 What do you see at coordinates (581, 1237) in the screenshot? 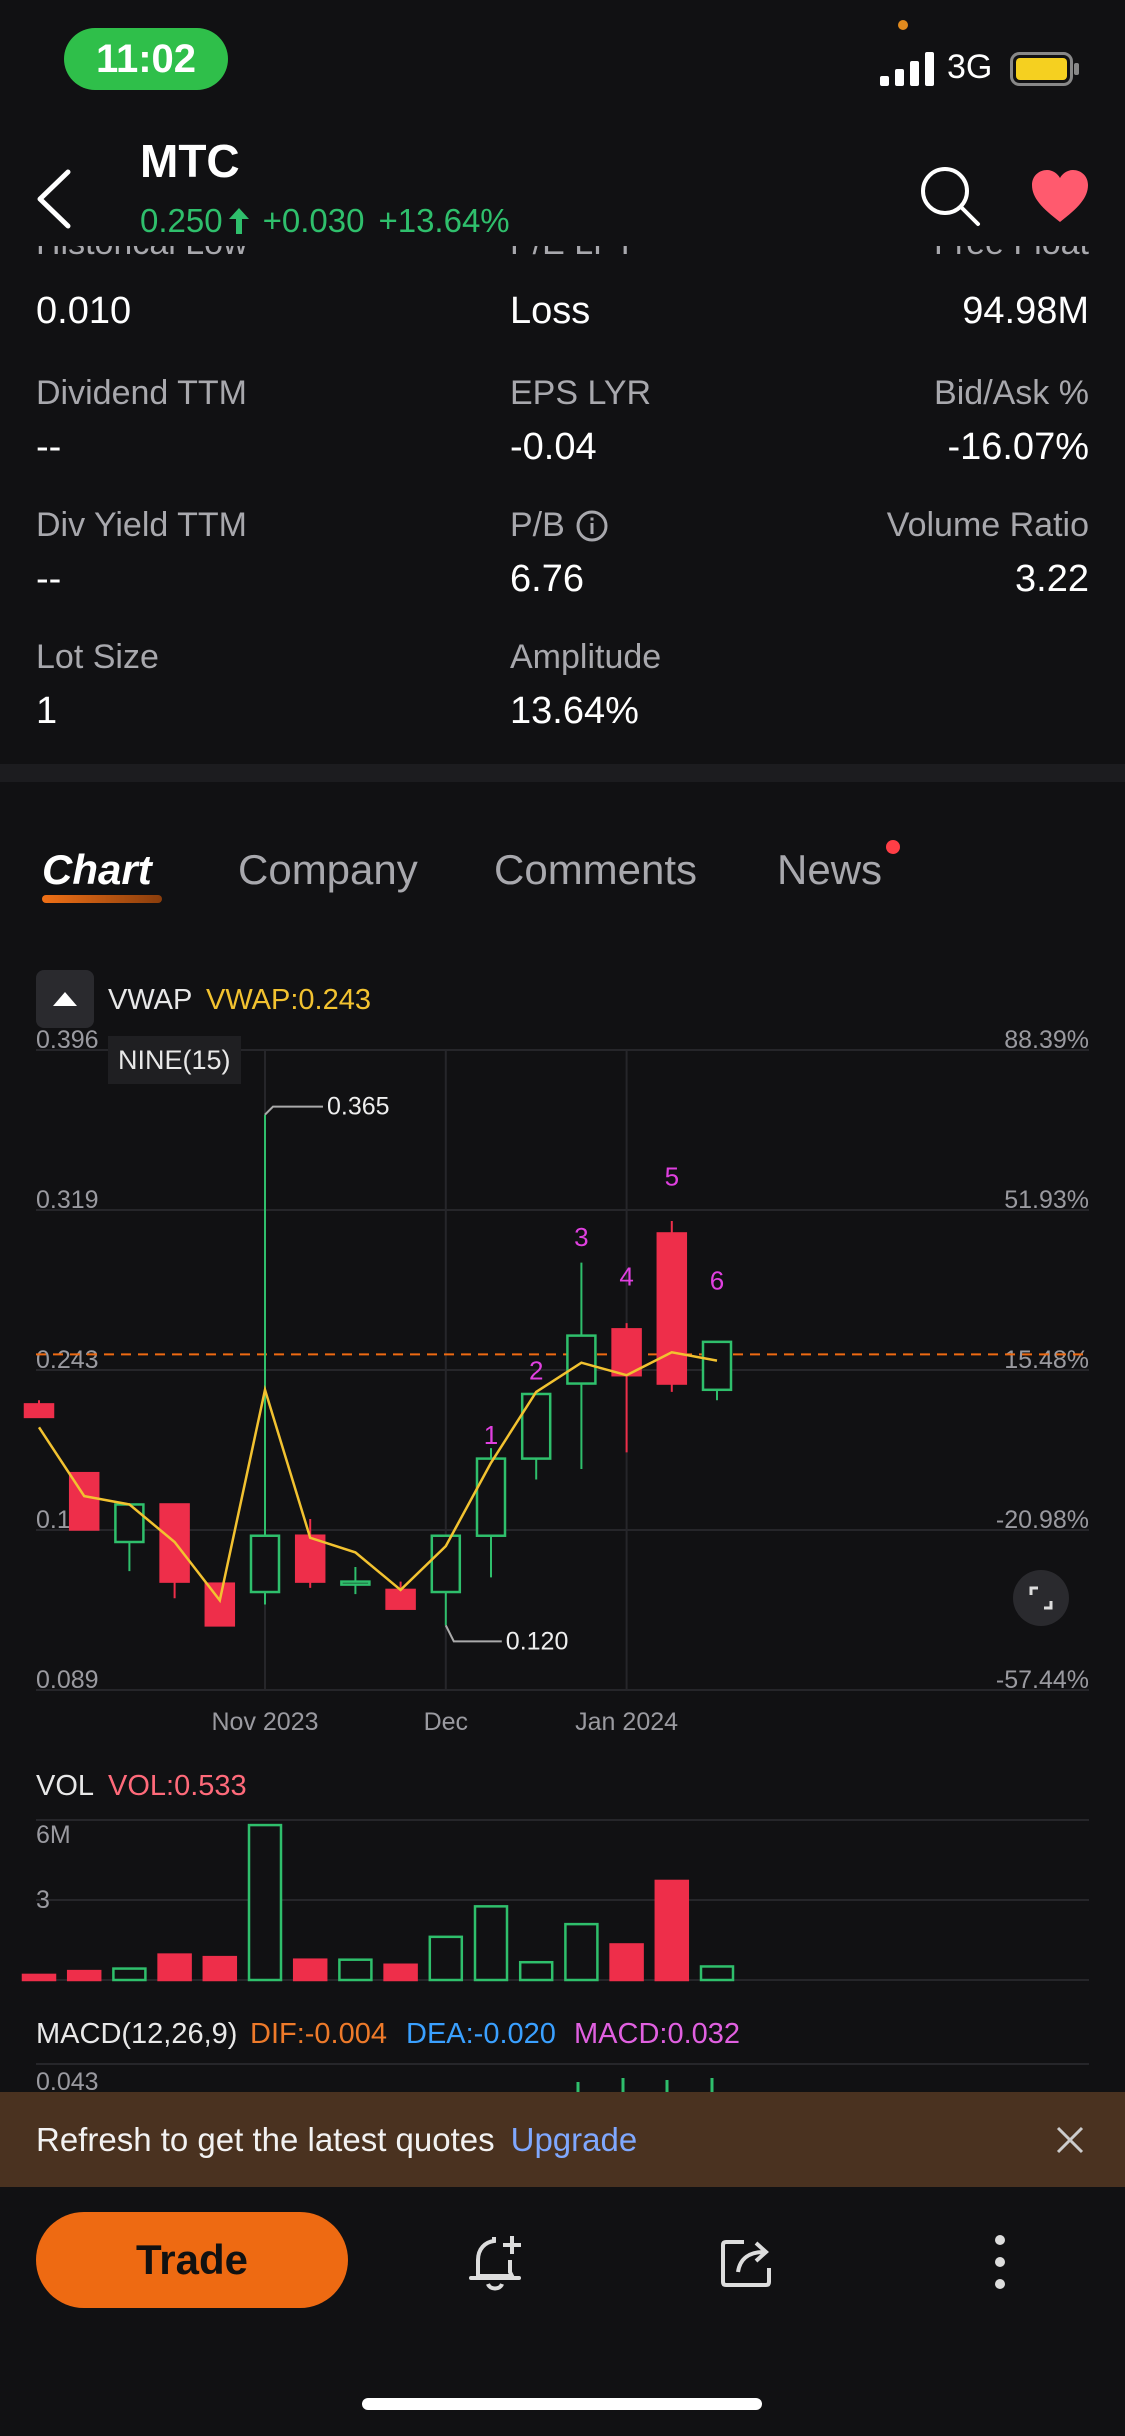
I see `nine-count-label: 3` at bounding box center [581, 1237].